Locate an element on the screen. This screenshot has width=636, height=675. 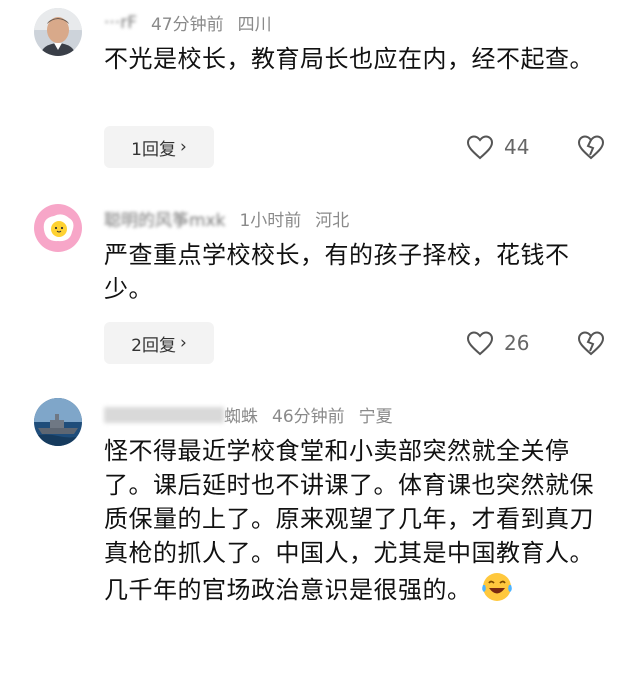
comment-text: 严查重点学校校长，有的孩子择校，花钱不少。 is located at coordinates (349, 272).